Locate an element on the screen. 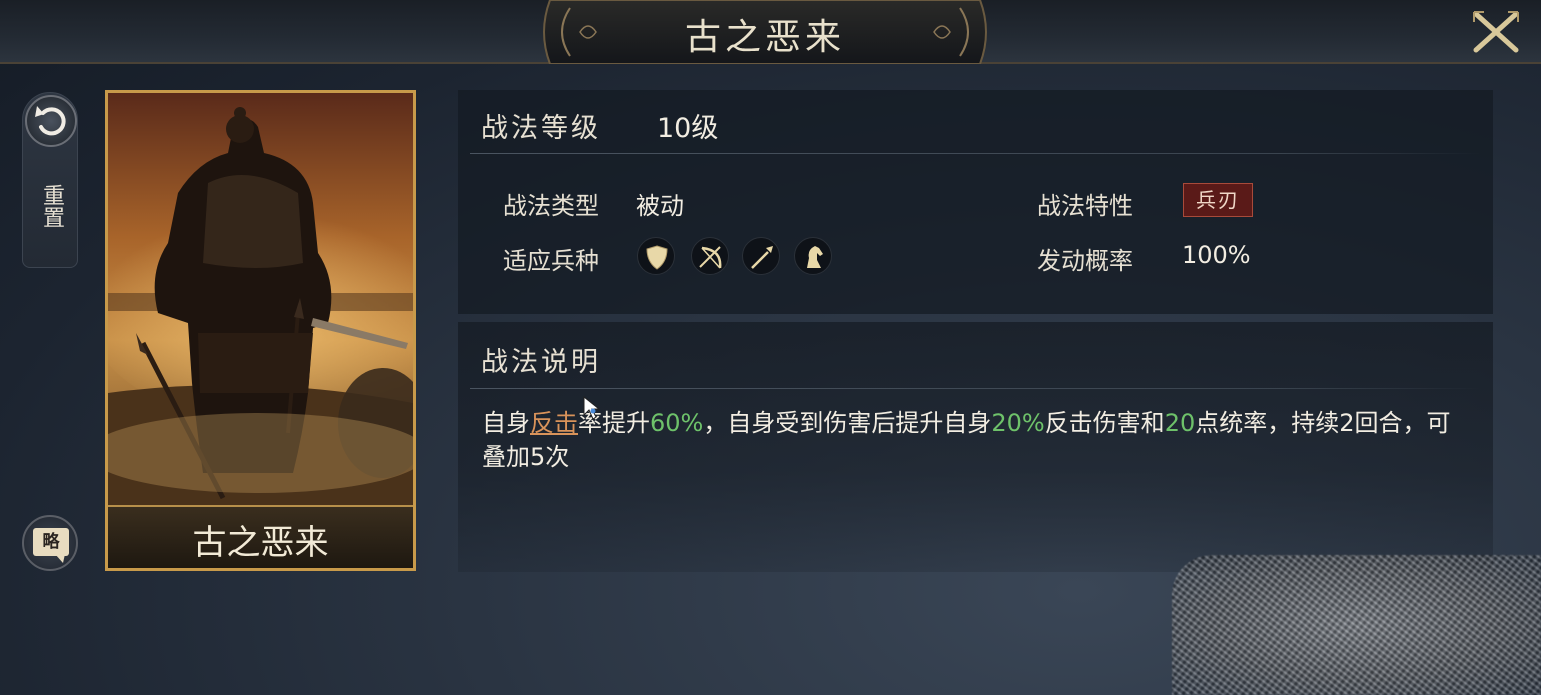  type-value: 被动 is located at coordinates (660, 206).